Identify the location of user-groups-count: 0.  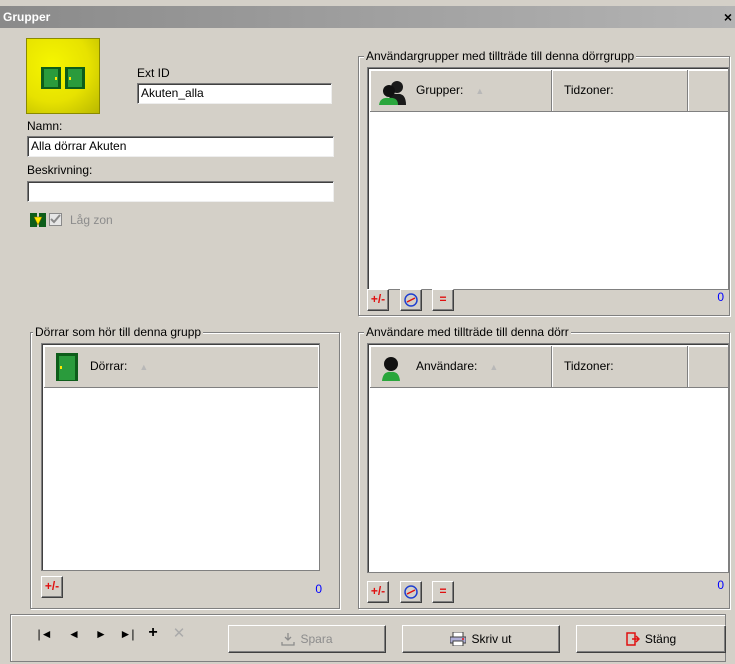
(720, 297).